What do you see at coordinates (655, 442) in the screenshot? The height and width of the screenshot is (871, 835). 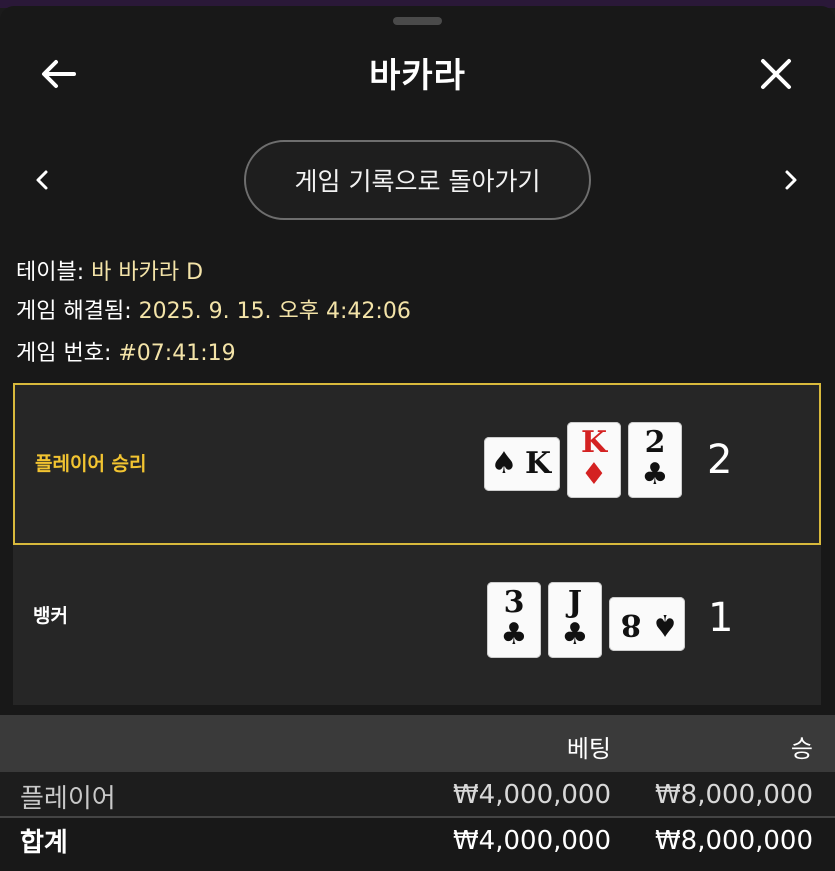 I see `card-rank: 2` at bounding box center [655, 442].